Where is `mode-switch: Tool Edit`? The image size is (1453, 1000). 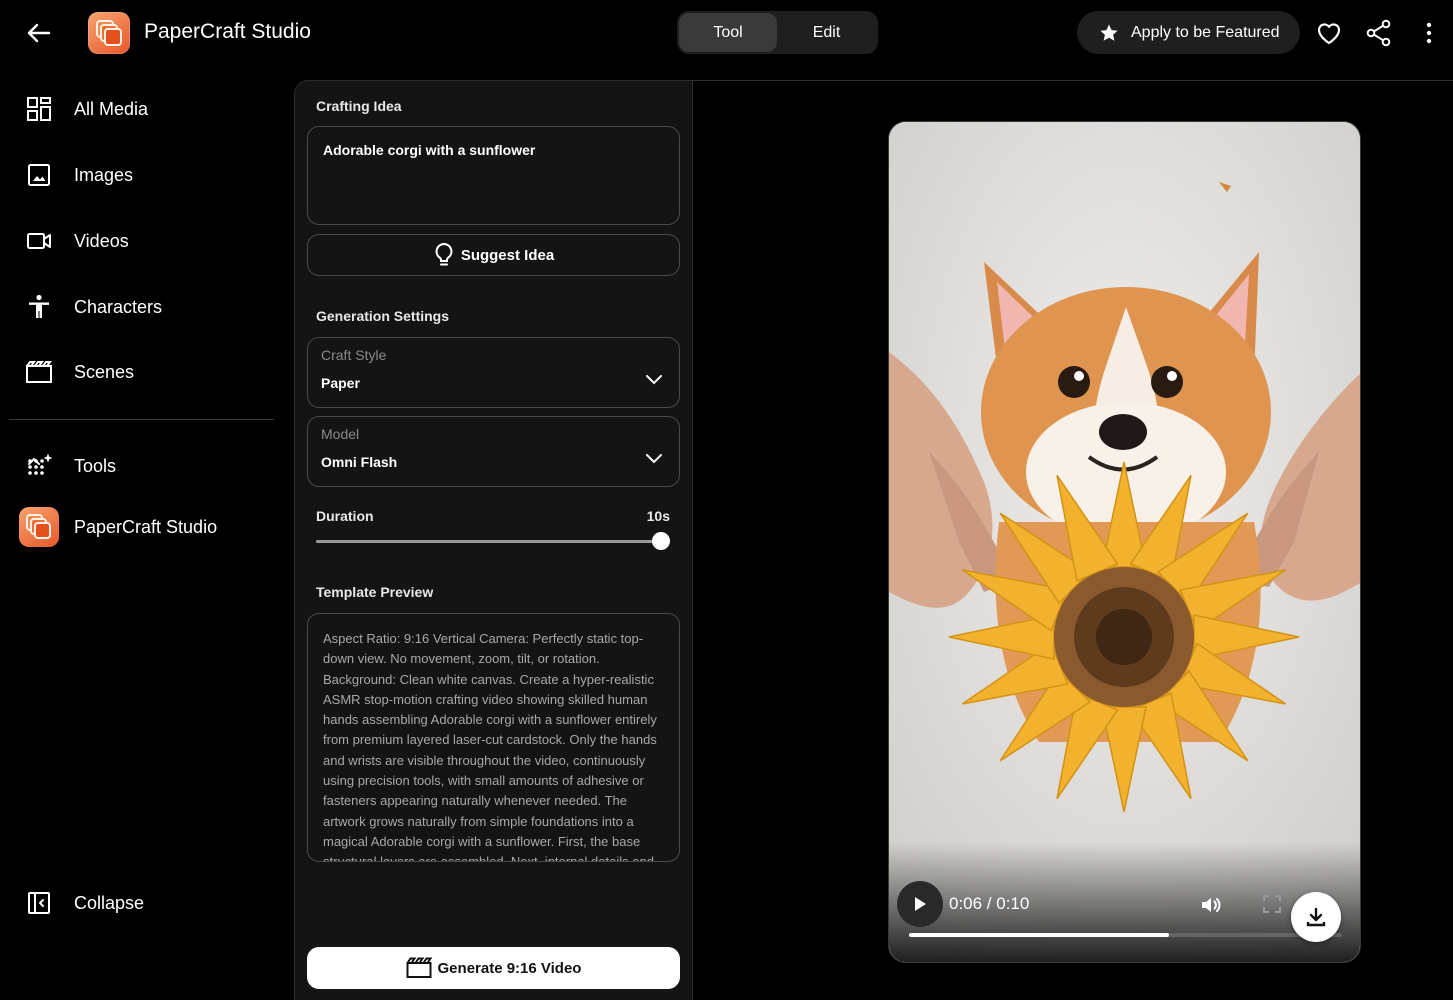 mode-switch: Tool Edit is located at coordinates (777, 32).